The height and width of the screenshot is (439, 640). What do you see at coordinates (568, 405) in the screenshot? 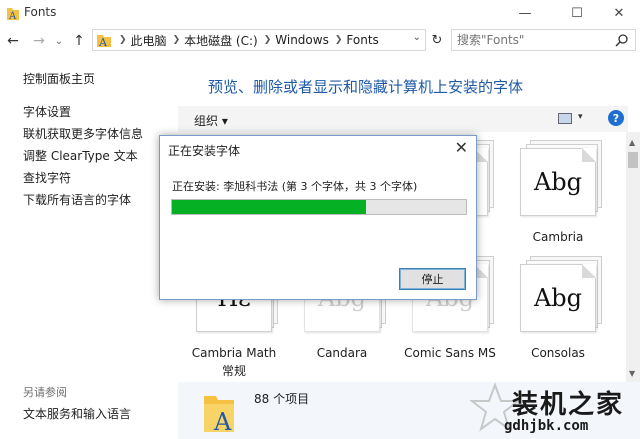
I see `watermark-text: 装机之家` at bounding box center [568, 405].